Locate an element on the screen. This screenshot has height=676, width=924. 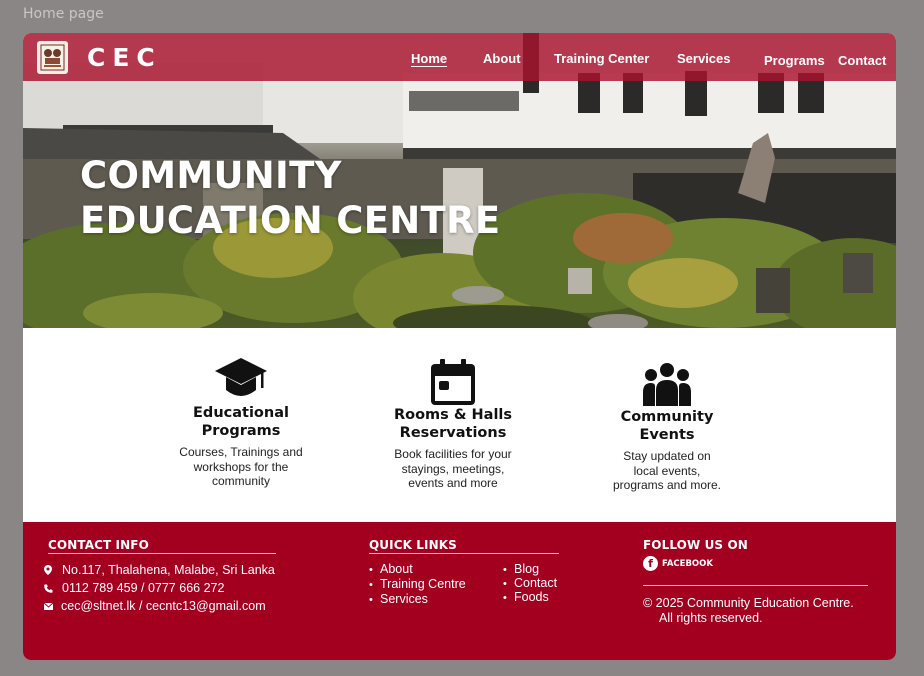
feature-desc: programs and more. is located at coordinates (667, 485).